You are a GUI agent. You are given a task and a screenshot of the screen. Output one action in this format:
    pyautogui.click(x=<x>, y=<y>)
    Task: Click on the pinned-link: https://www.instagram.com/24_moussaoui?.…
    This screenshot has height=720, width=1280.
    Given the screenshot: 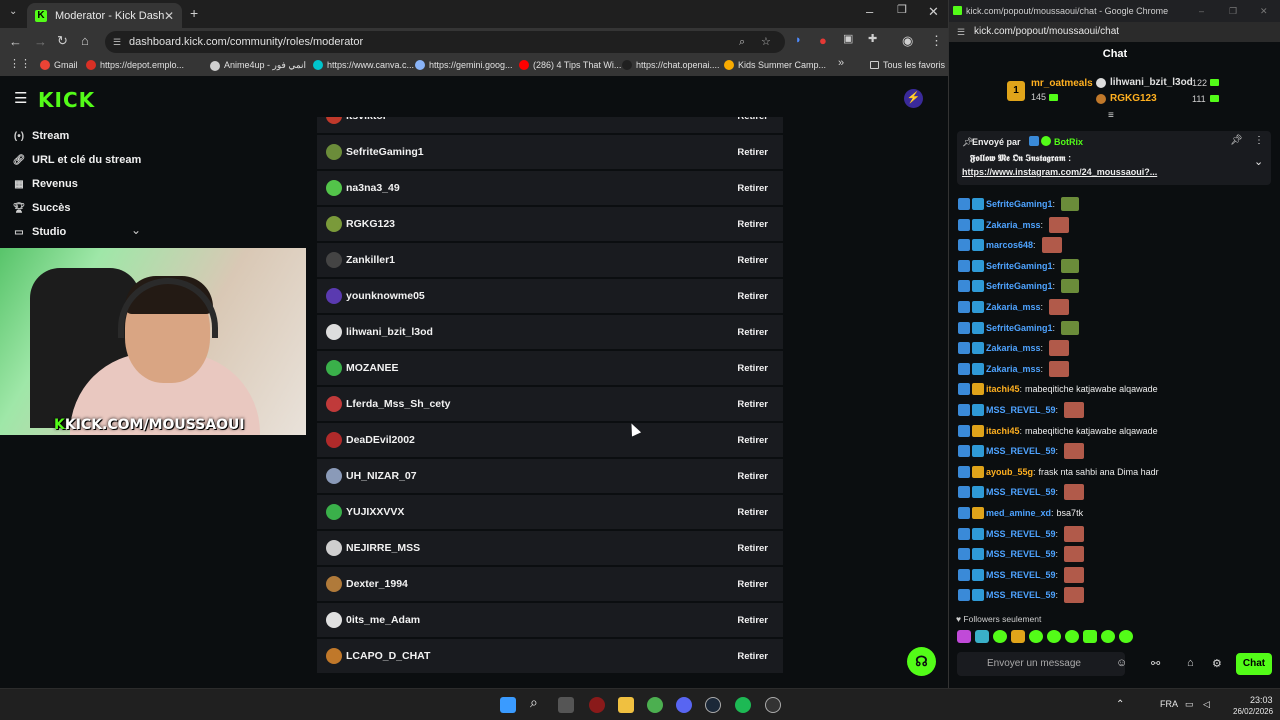 What is the action you would take?
    pyautogui.click(x=1059, y=172)
    